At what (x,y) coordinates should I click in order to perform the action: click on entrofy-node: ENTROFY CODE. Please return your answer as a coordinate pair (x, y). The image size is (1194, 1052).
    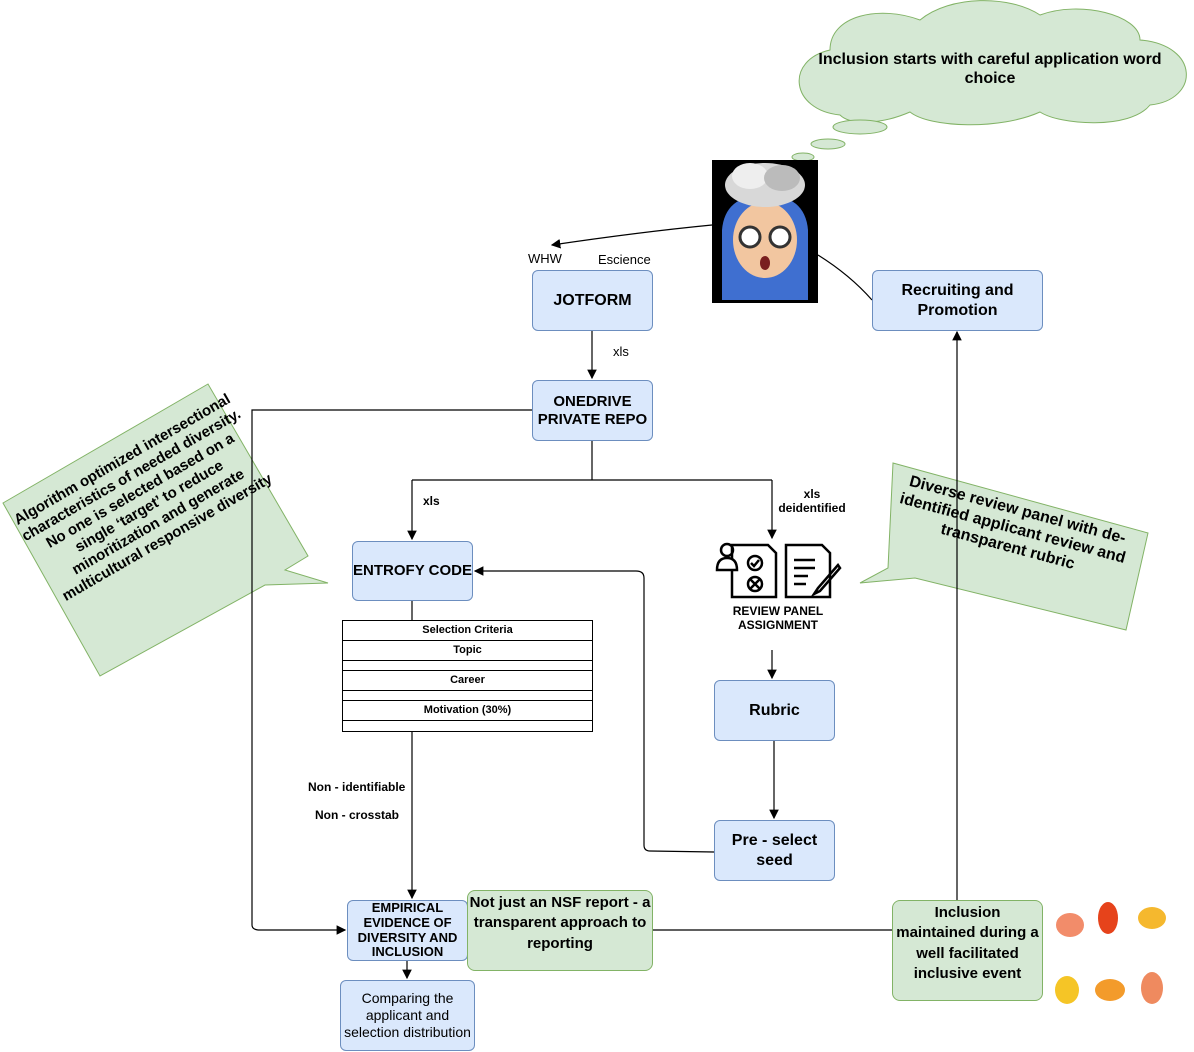
    Looking at the image, I should click on (412, 571).